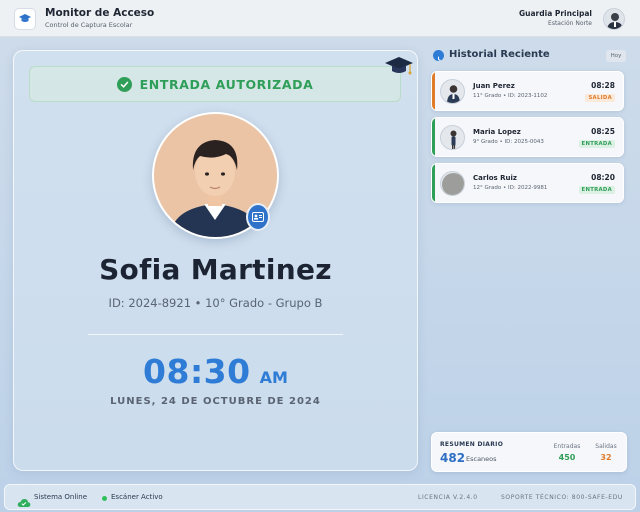  What do you see at coordinates (137, 497) in the screenshot?
I see `scanner-status: Escáner Activo` at bounding box center [137, 497].